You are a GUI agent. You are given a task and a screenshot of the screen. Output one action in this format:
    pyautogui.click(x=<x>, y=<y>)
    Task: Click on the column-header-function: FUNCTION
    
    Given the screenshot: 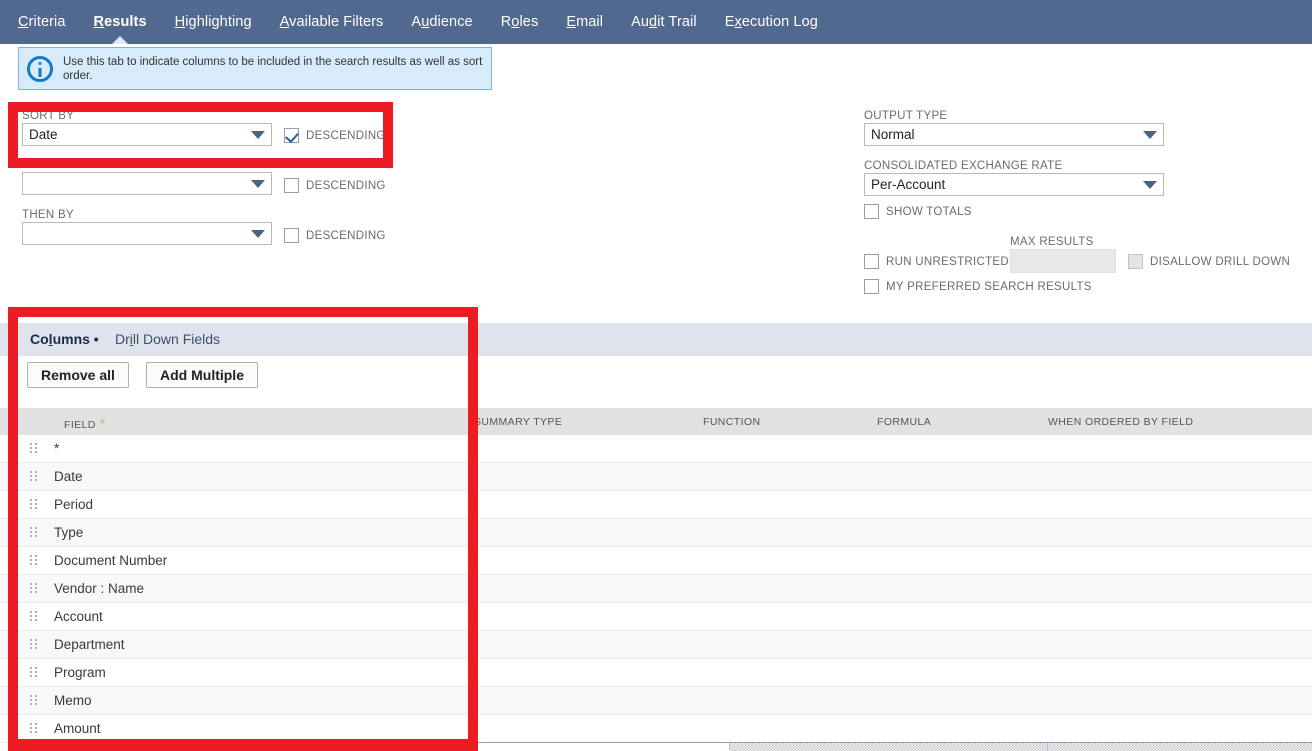 What is the action you would take?
    pyautogui.click(x=732, y=422)
    